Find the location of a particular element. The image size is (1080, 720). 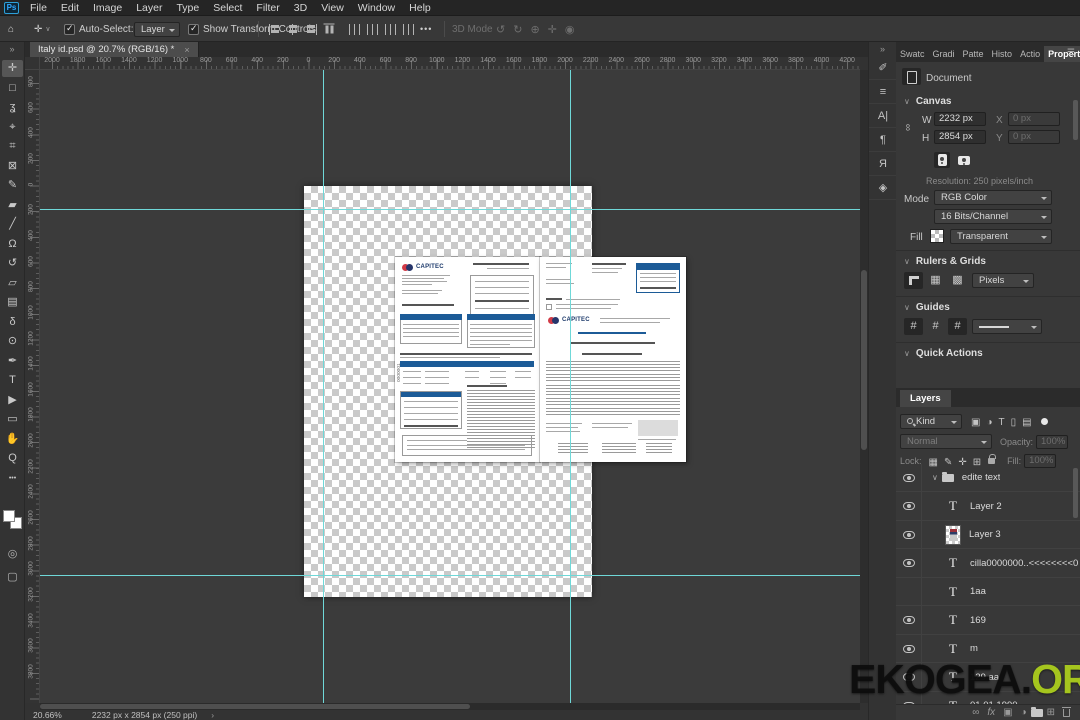

filter-adjustment-layers-icon: ◑ is located at coordinates (989, 422).